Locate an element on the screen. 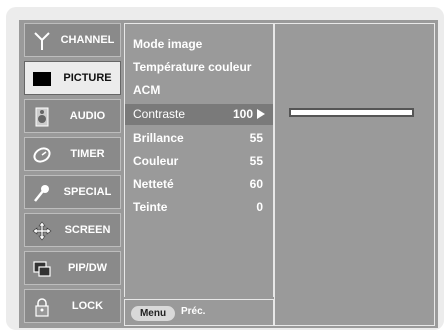  submenu-item-mode-image: Mode image is located at coordinates (199, 44).